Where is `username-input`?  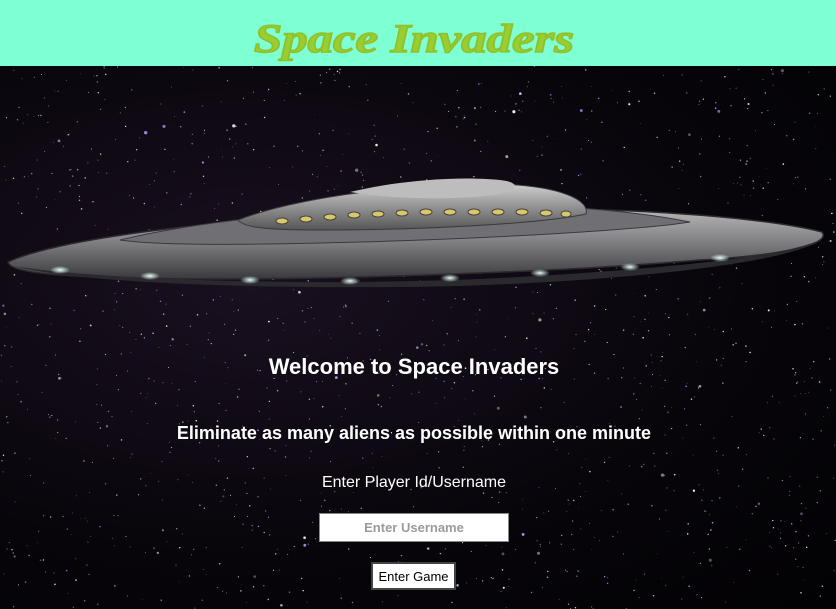
username-input is located at coordinates (414, 527).